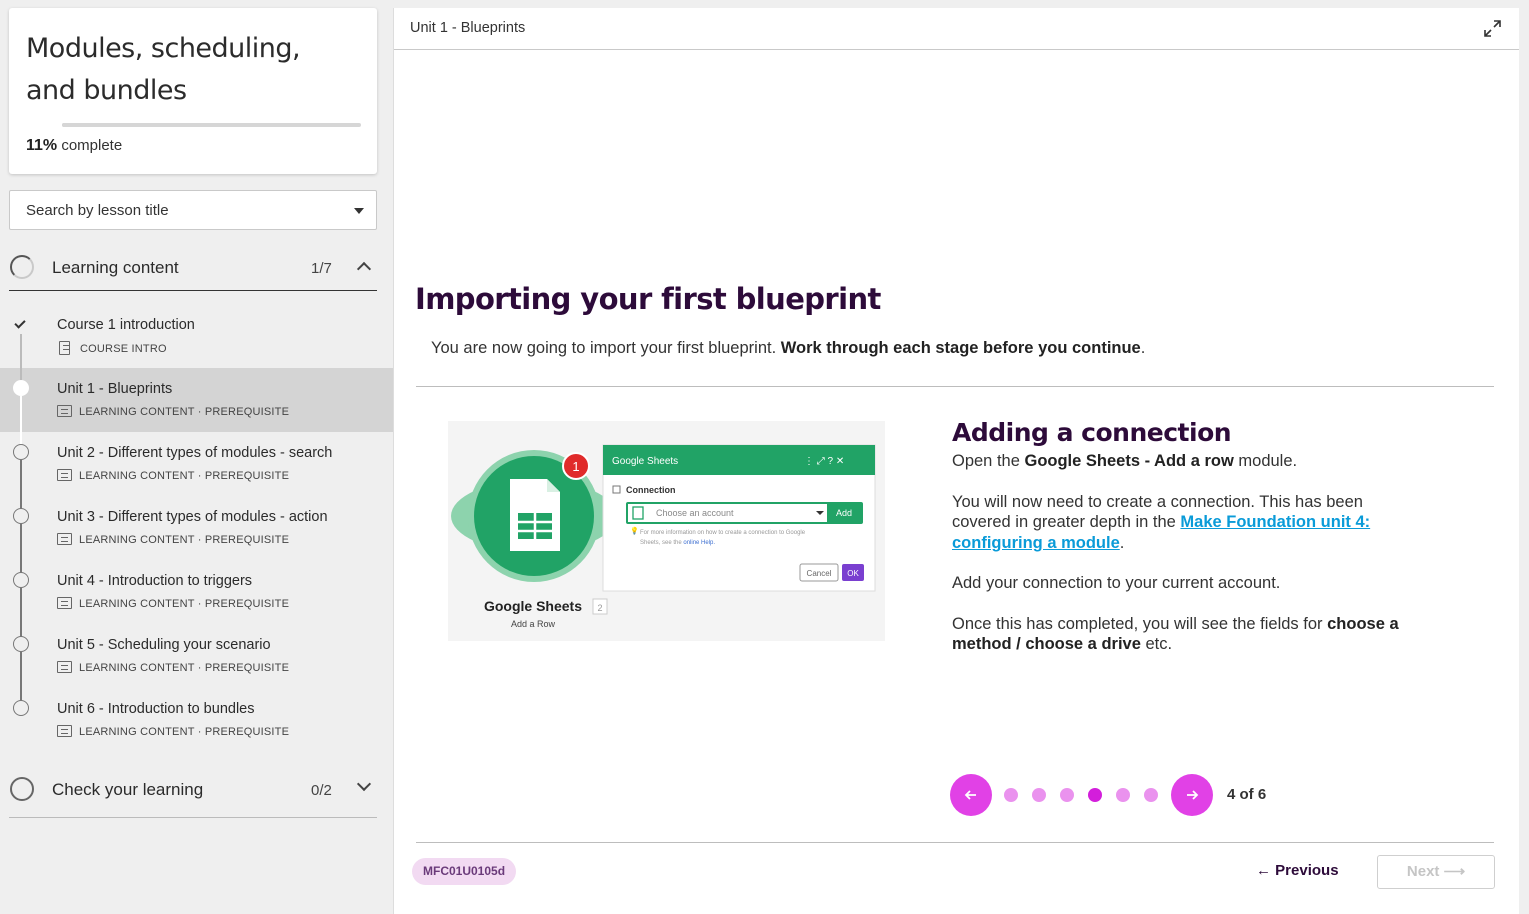 The height and width of the screenshot is (914, 1529). Describe the element at coordinates (359, 211) in the screenshot. I see `caret-down-icon` at that location.